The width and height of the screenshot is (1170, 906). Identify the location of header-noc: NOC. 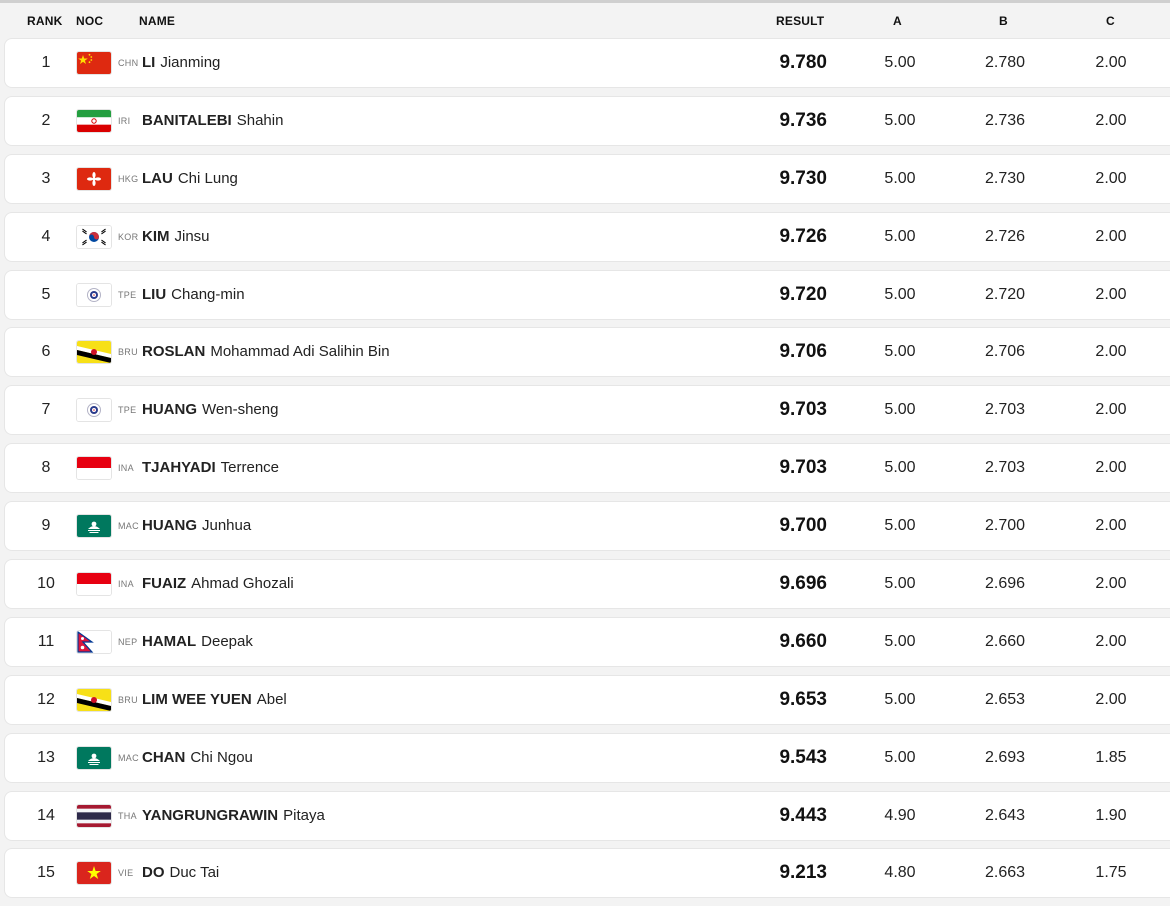
(89, 21).